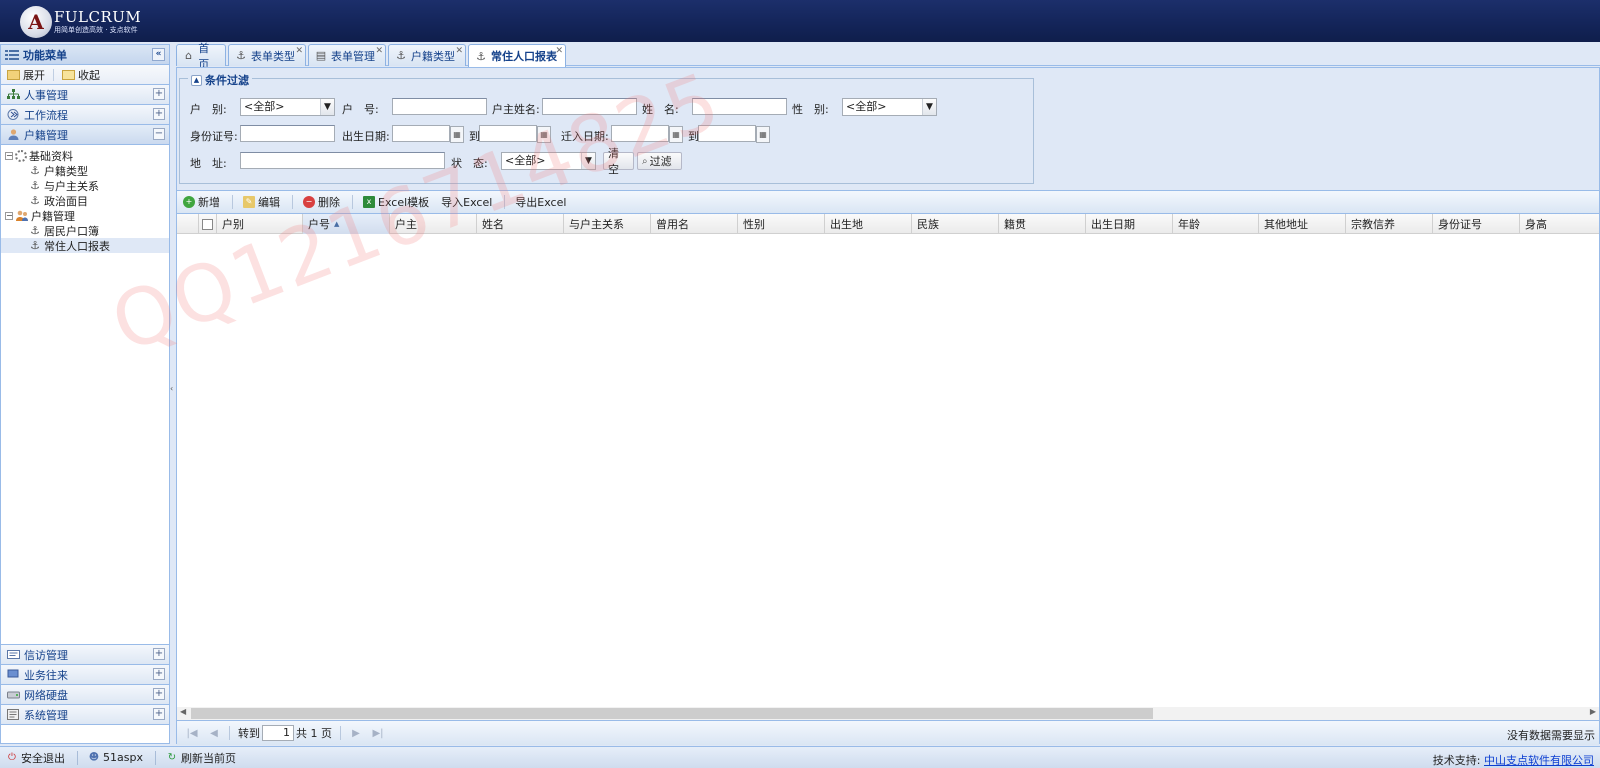 The width and height of the screenshot is (1600, 768). I want to click on sidebar-section-business: 业务往来 +, so click(85, 675).